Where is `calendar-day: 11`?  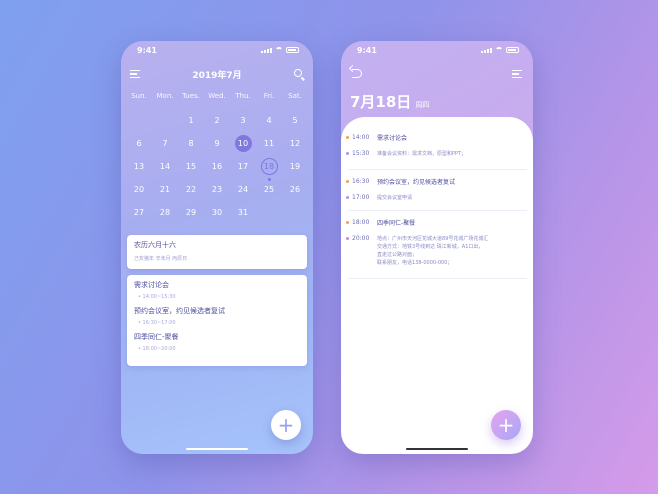
calendar-day: 11 is located at coordinates (269, 144).